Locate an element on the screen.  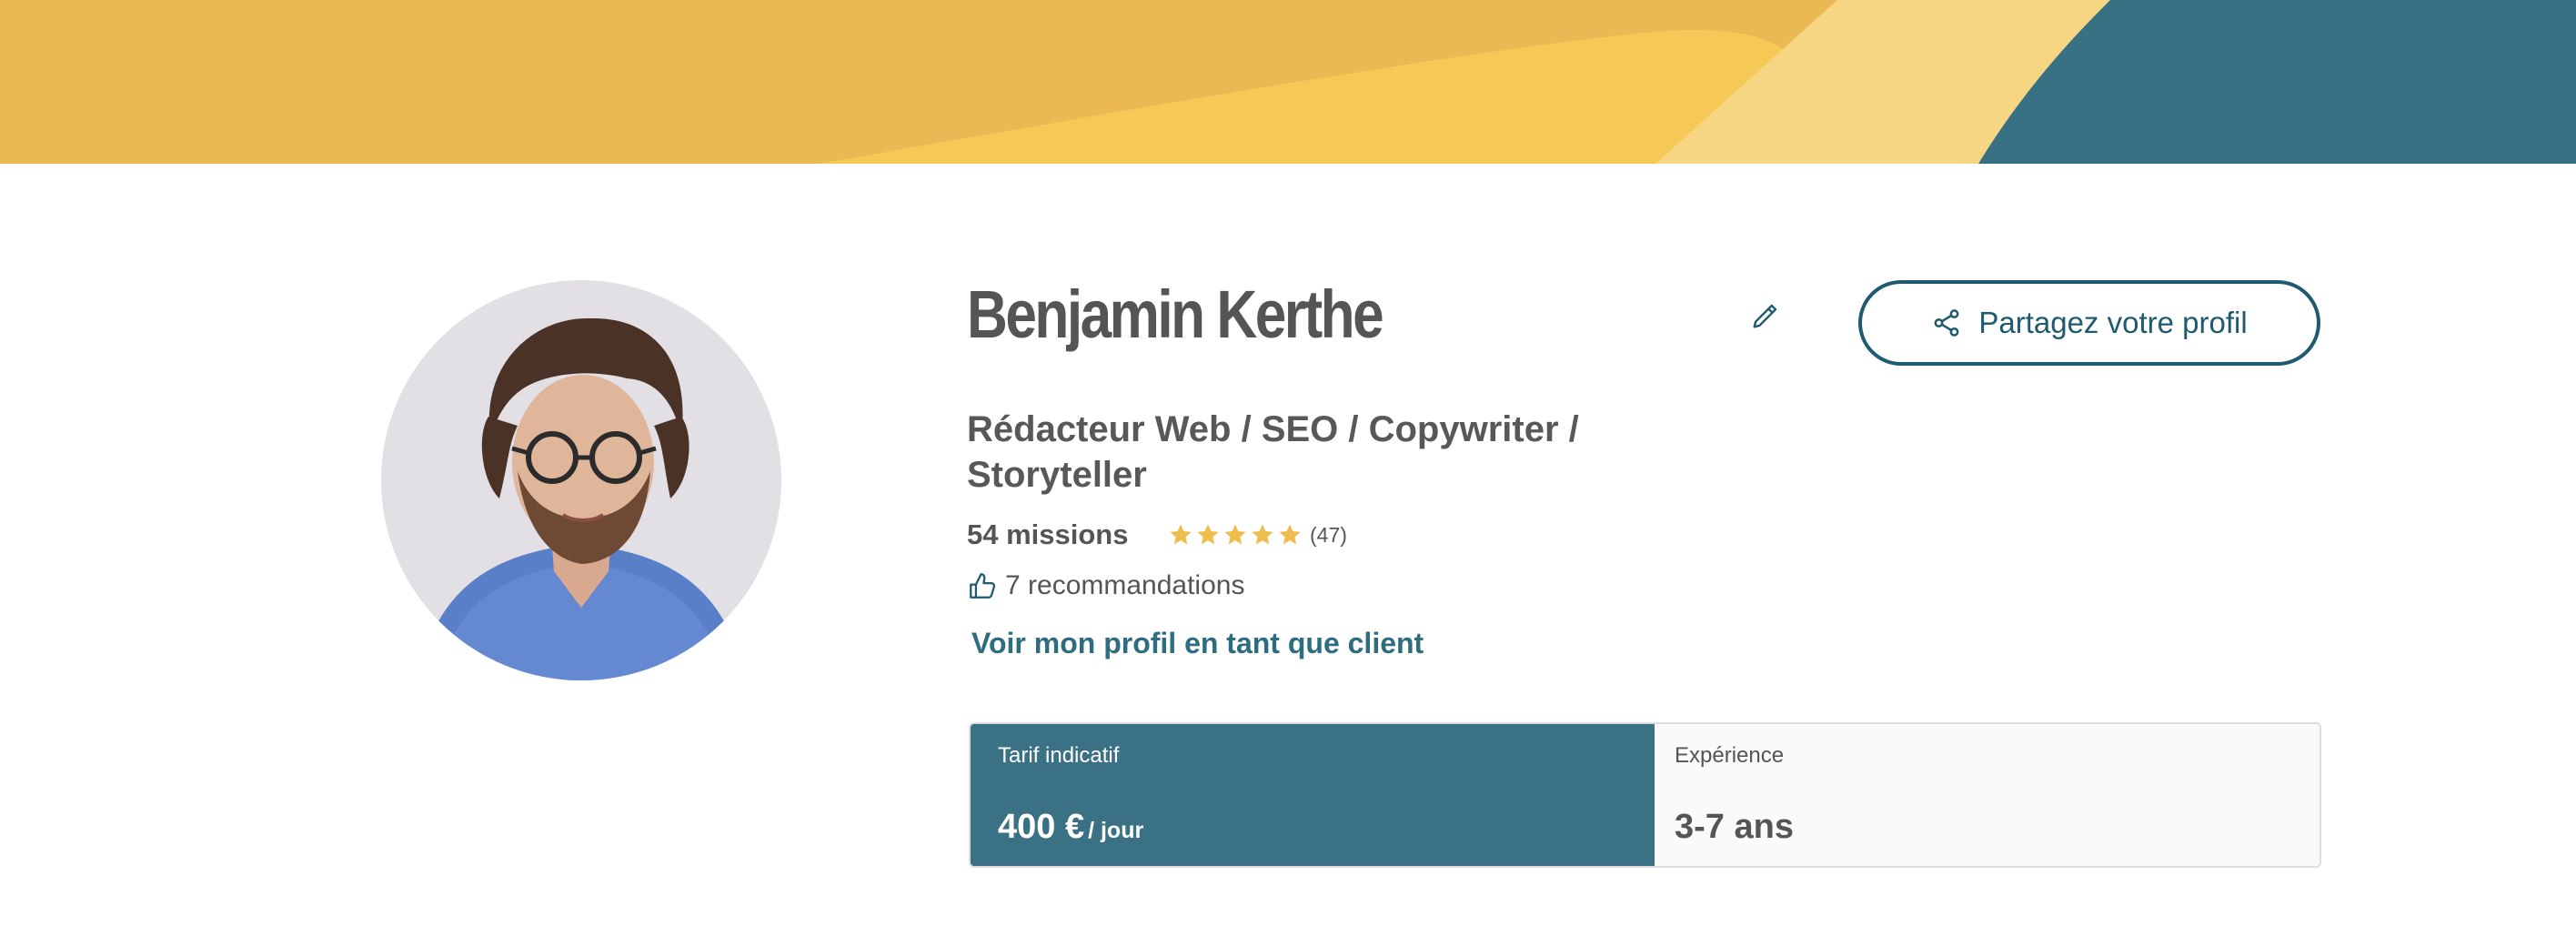
experience-card: Expérience 3-7 ans is located at coordinates (1987, 795).